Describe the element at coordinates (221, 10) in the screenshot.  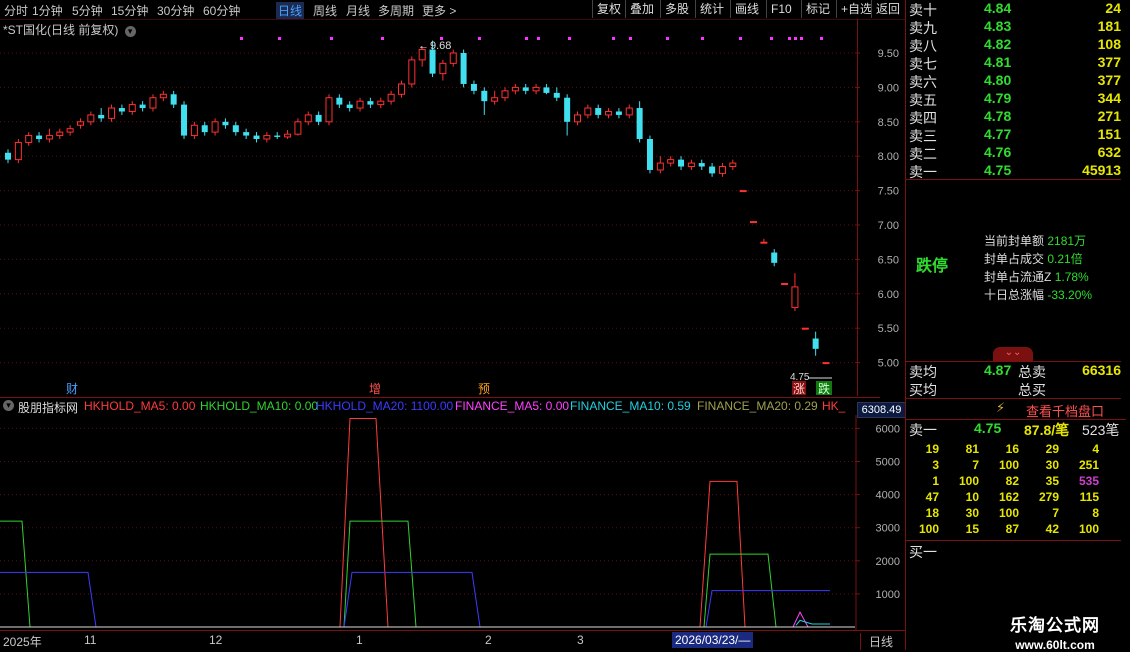
I see `period-60min: 60分钟` at that location.